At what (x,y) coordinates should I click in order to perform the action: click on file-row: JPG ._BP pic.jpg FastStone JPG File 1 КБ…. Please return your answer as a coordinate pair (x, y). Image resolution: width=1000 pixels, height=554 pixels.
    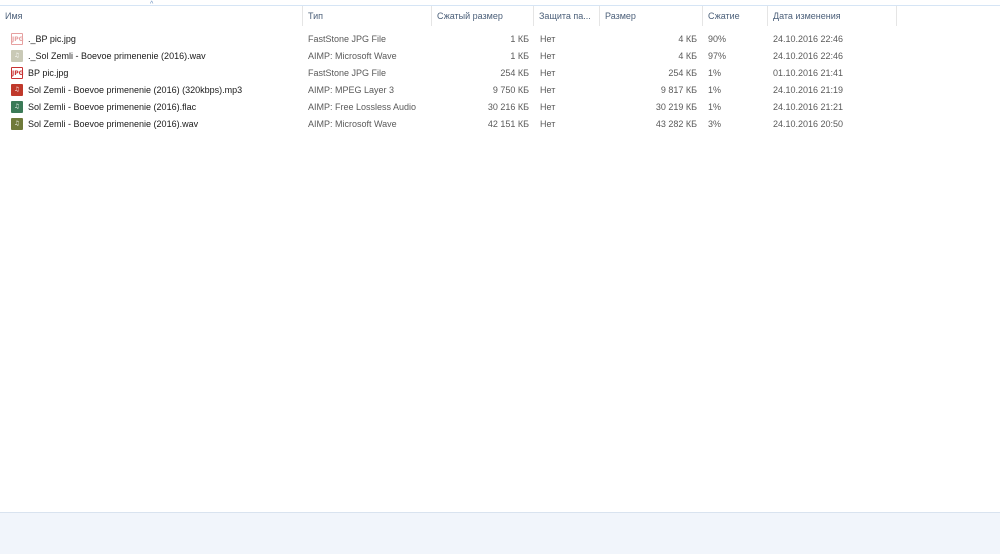
    Looking at the image, I should click on (450, 39).